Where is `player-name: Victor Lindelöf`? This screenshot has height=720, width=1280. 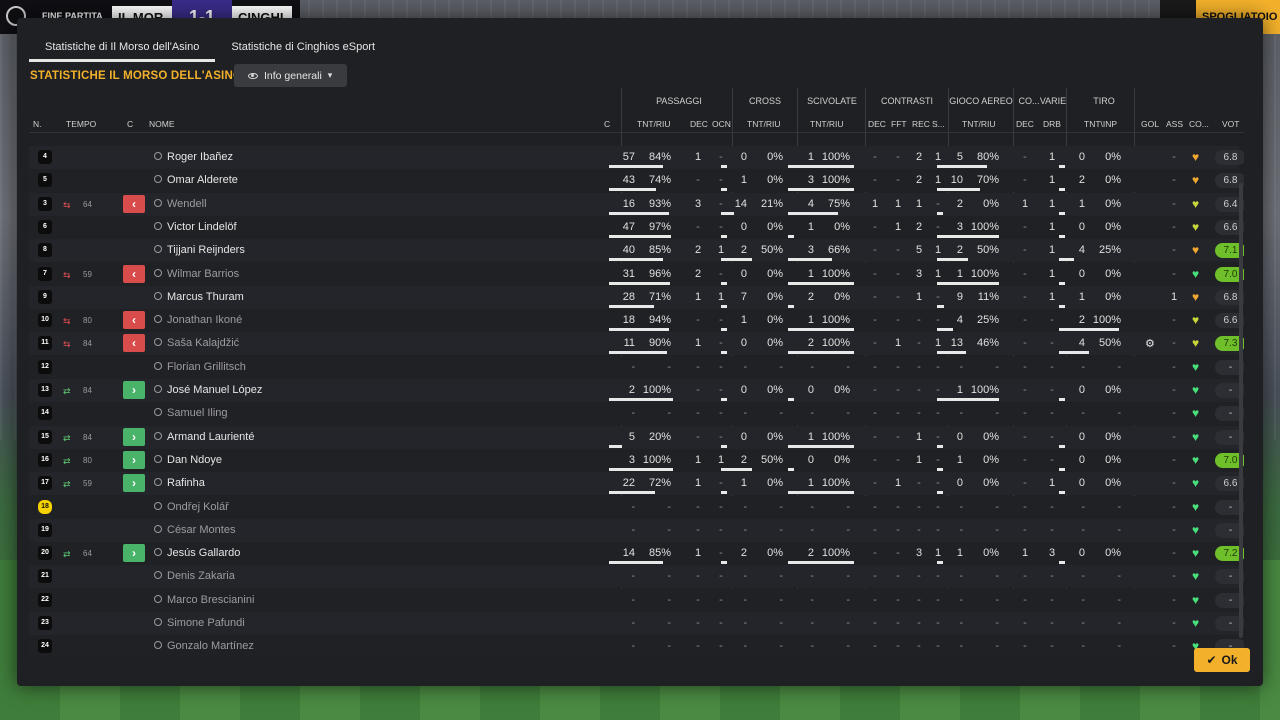 player-name: Victor Lindelöf is located at coordinates (202, 227).